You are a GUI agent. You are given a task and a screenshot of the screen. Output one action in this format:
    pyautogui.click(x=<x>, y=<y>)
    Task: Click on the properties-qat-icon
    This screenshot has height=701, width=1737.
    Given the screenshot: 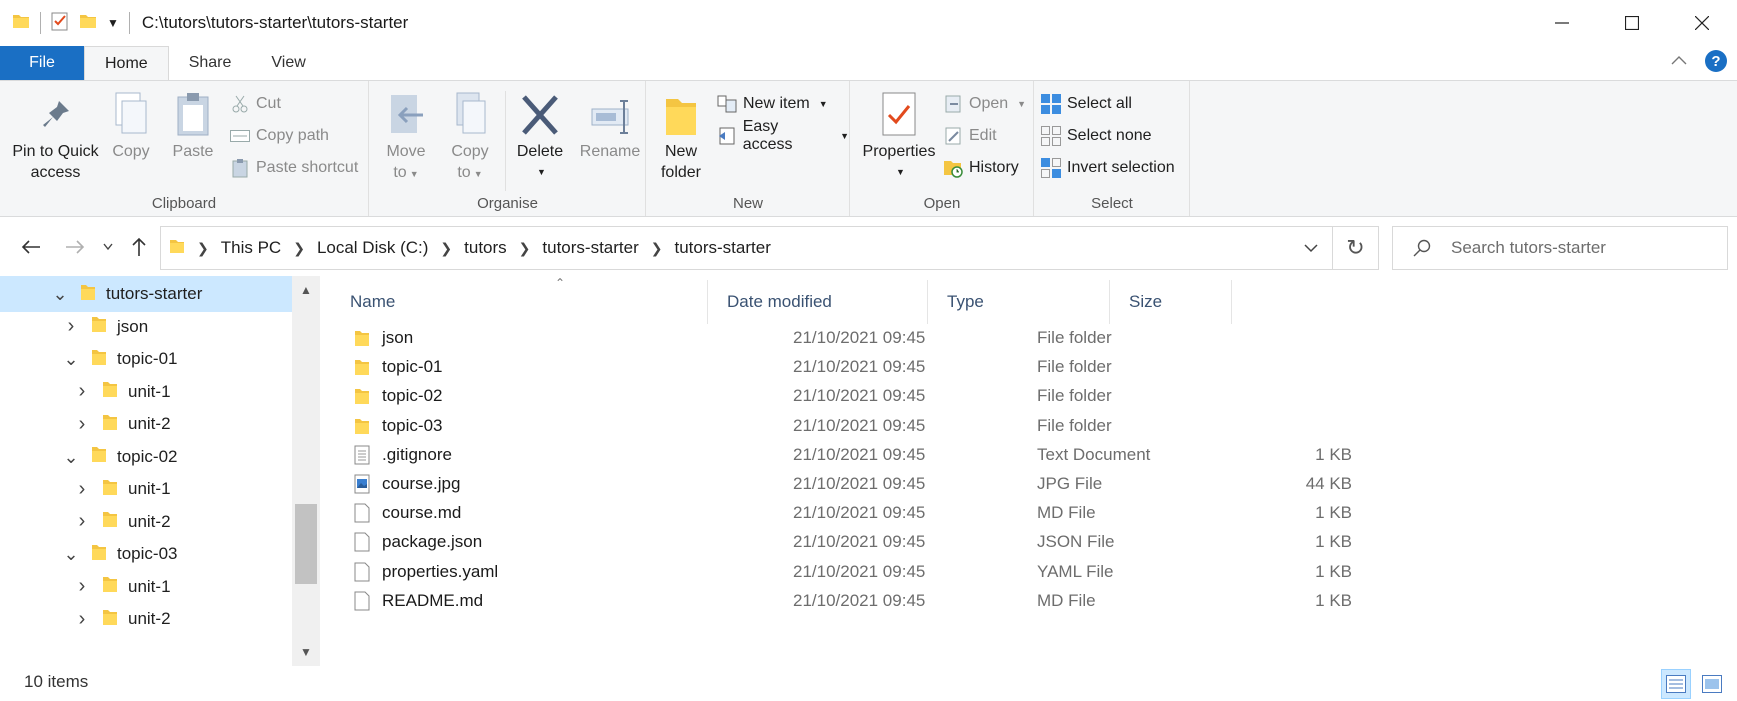 What is the action you would take?
    pyautogui.click(x=60, y=23)
    